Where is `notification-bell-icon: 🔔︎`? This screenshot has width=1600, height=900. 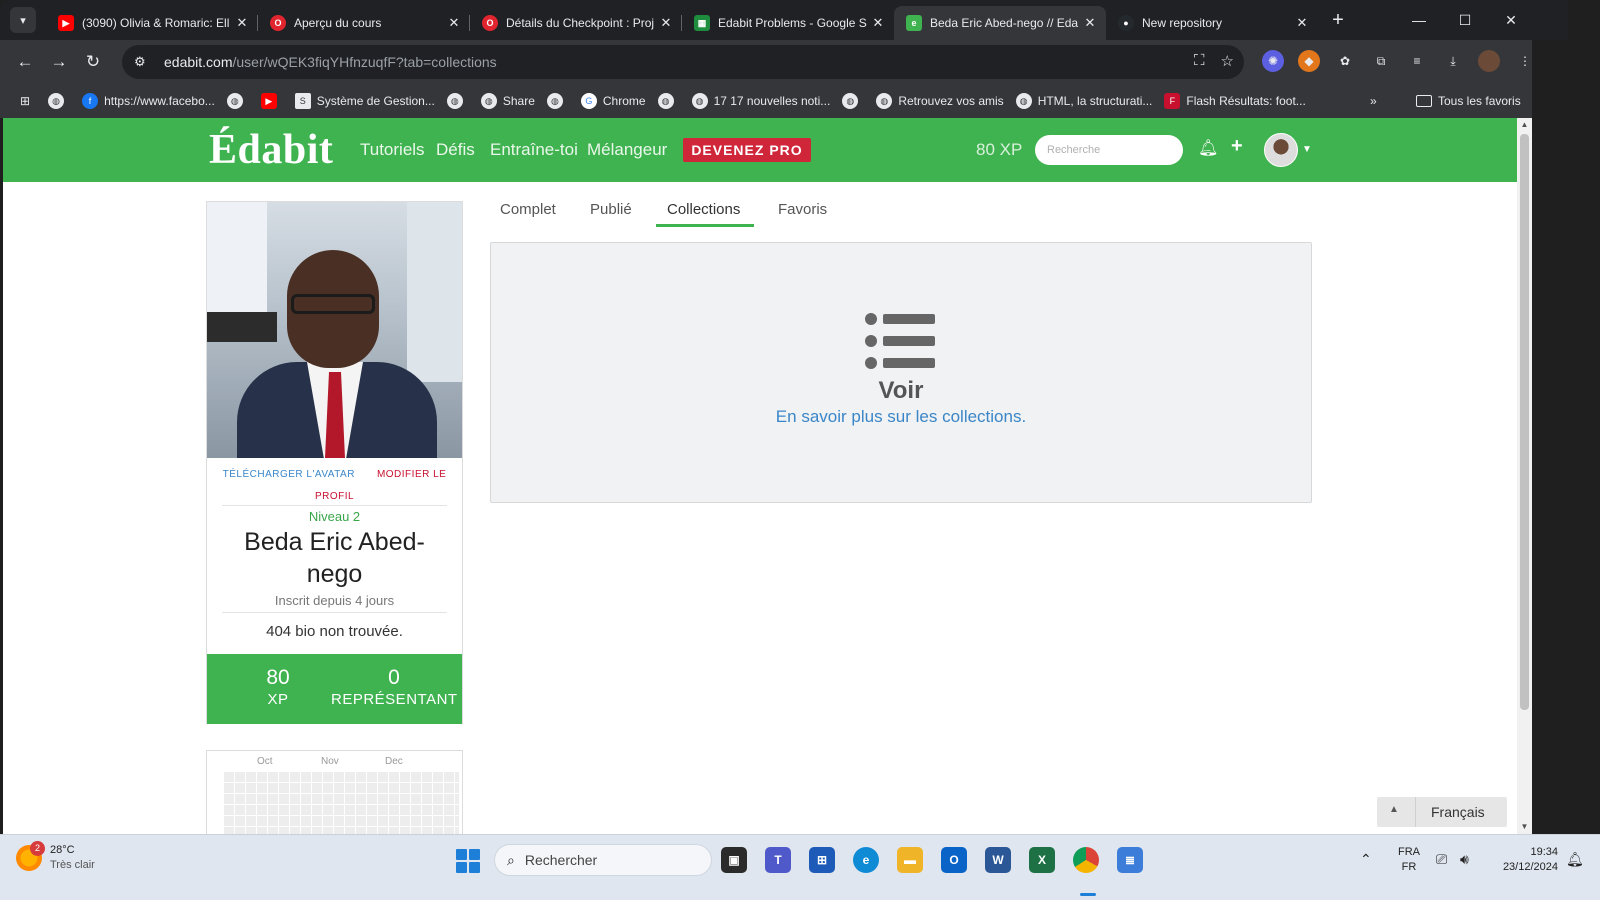
notification-bell-icon: 🔔︎ is located at coordinates (1575, 859).